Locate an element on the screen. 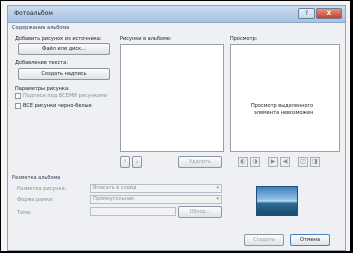  add-text-label: Добавление текста: is located at coordinates (41, 63).